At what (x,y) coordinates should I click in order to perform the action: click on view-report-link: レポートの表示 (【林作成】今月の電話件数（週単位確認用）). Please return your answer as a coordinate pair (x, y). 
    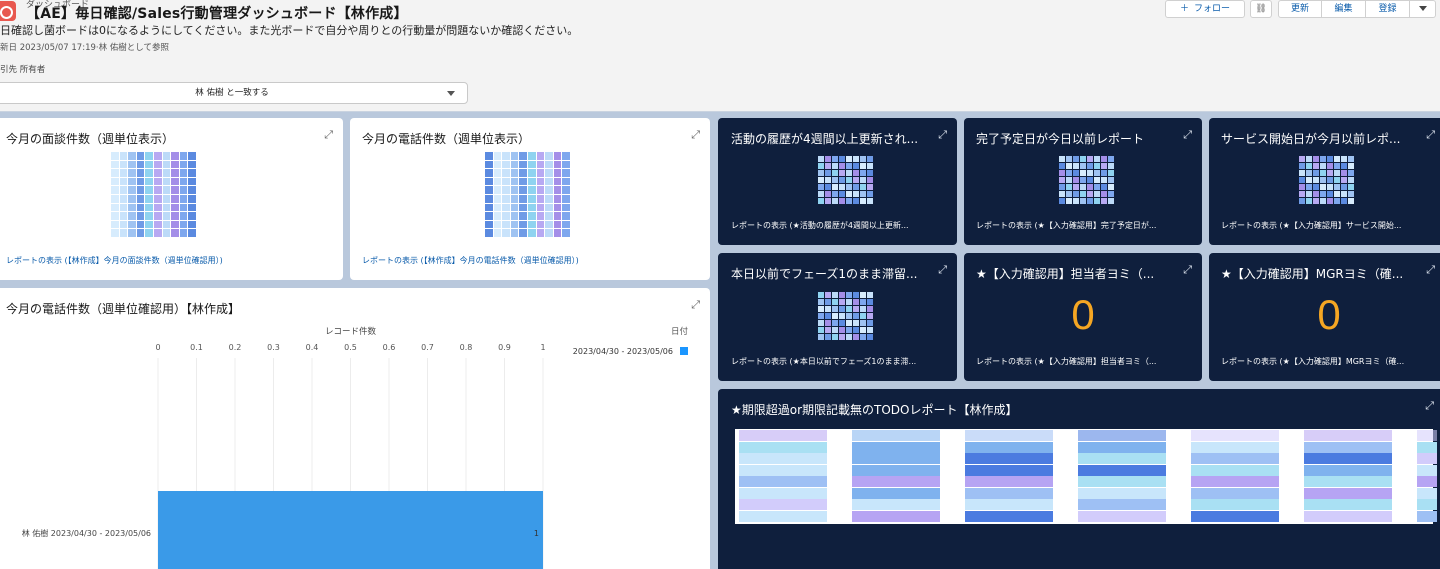
    Looking at the image, I should click on (470, 260).